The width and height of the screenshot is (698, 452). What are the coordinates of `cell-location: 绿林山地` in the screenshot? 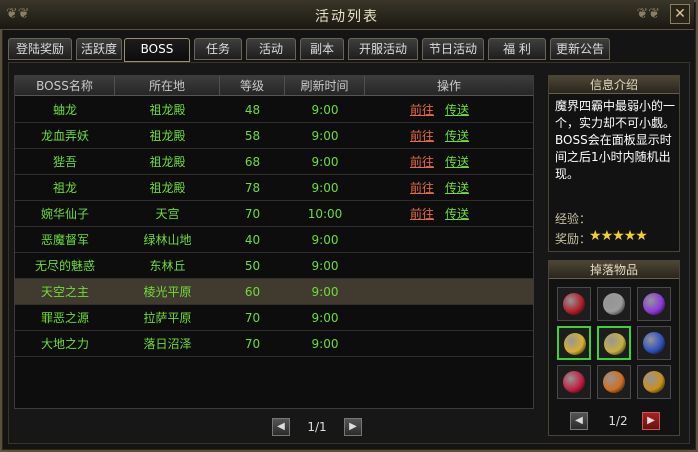 It's located at (167, 240).